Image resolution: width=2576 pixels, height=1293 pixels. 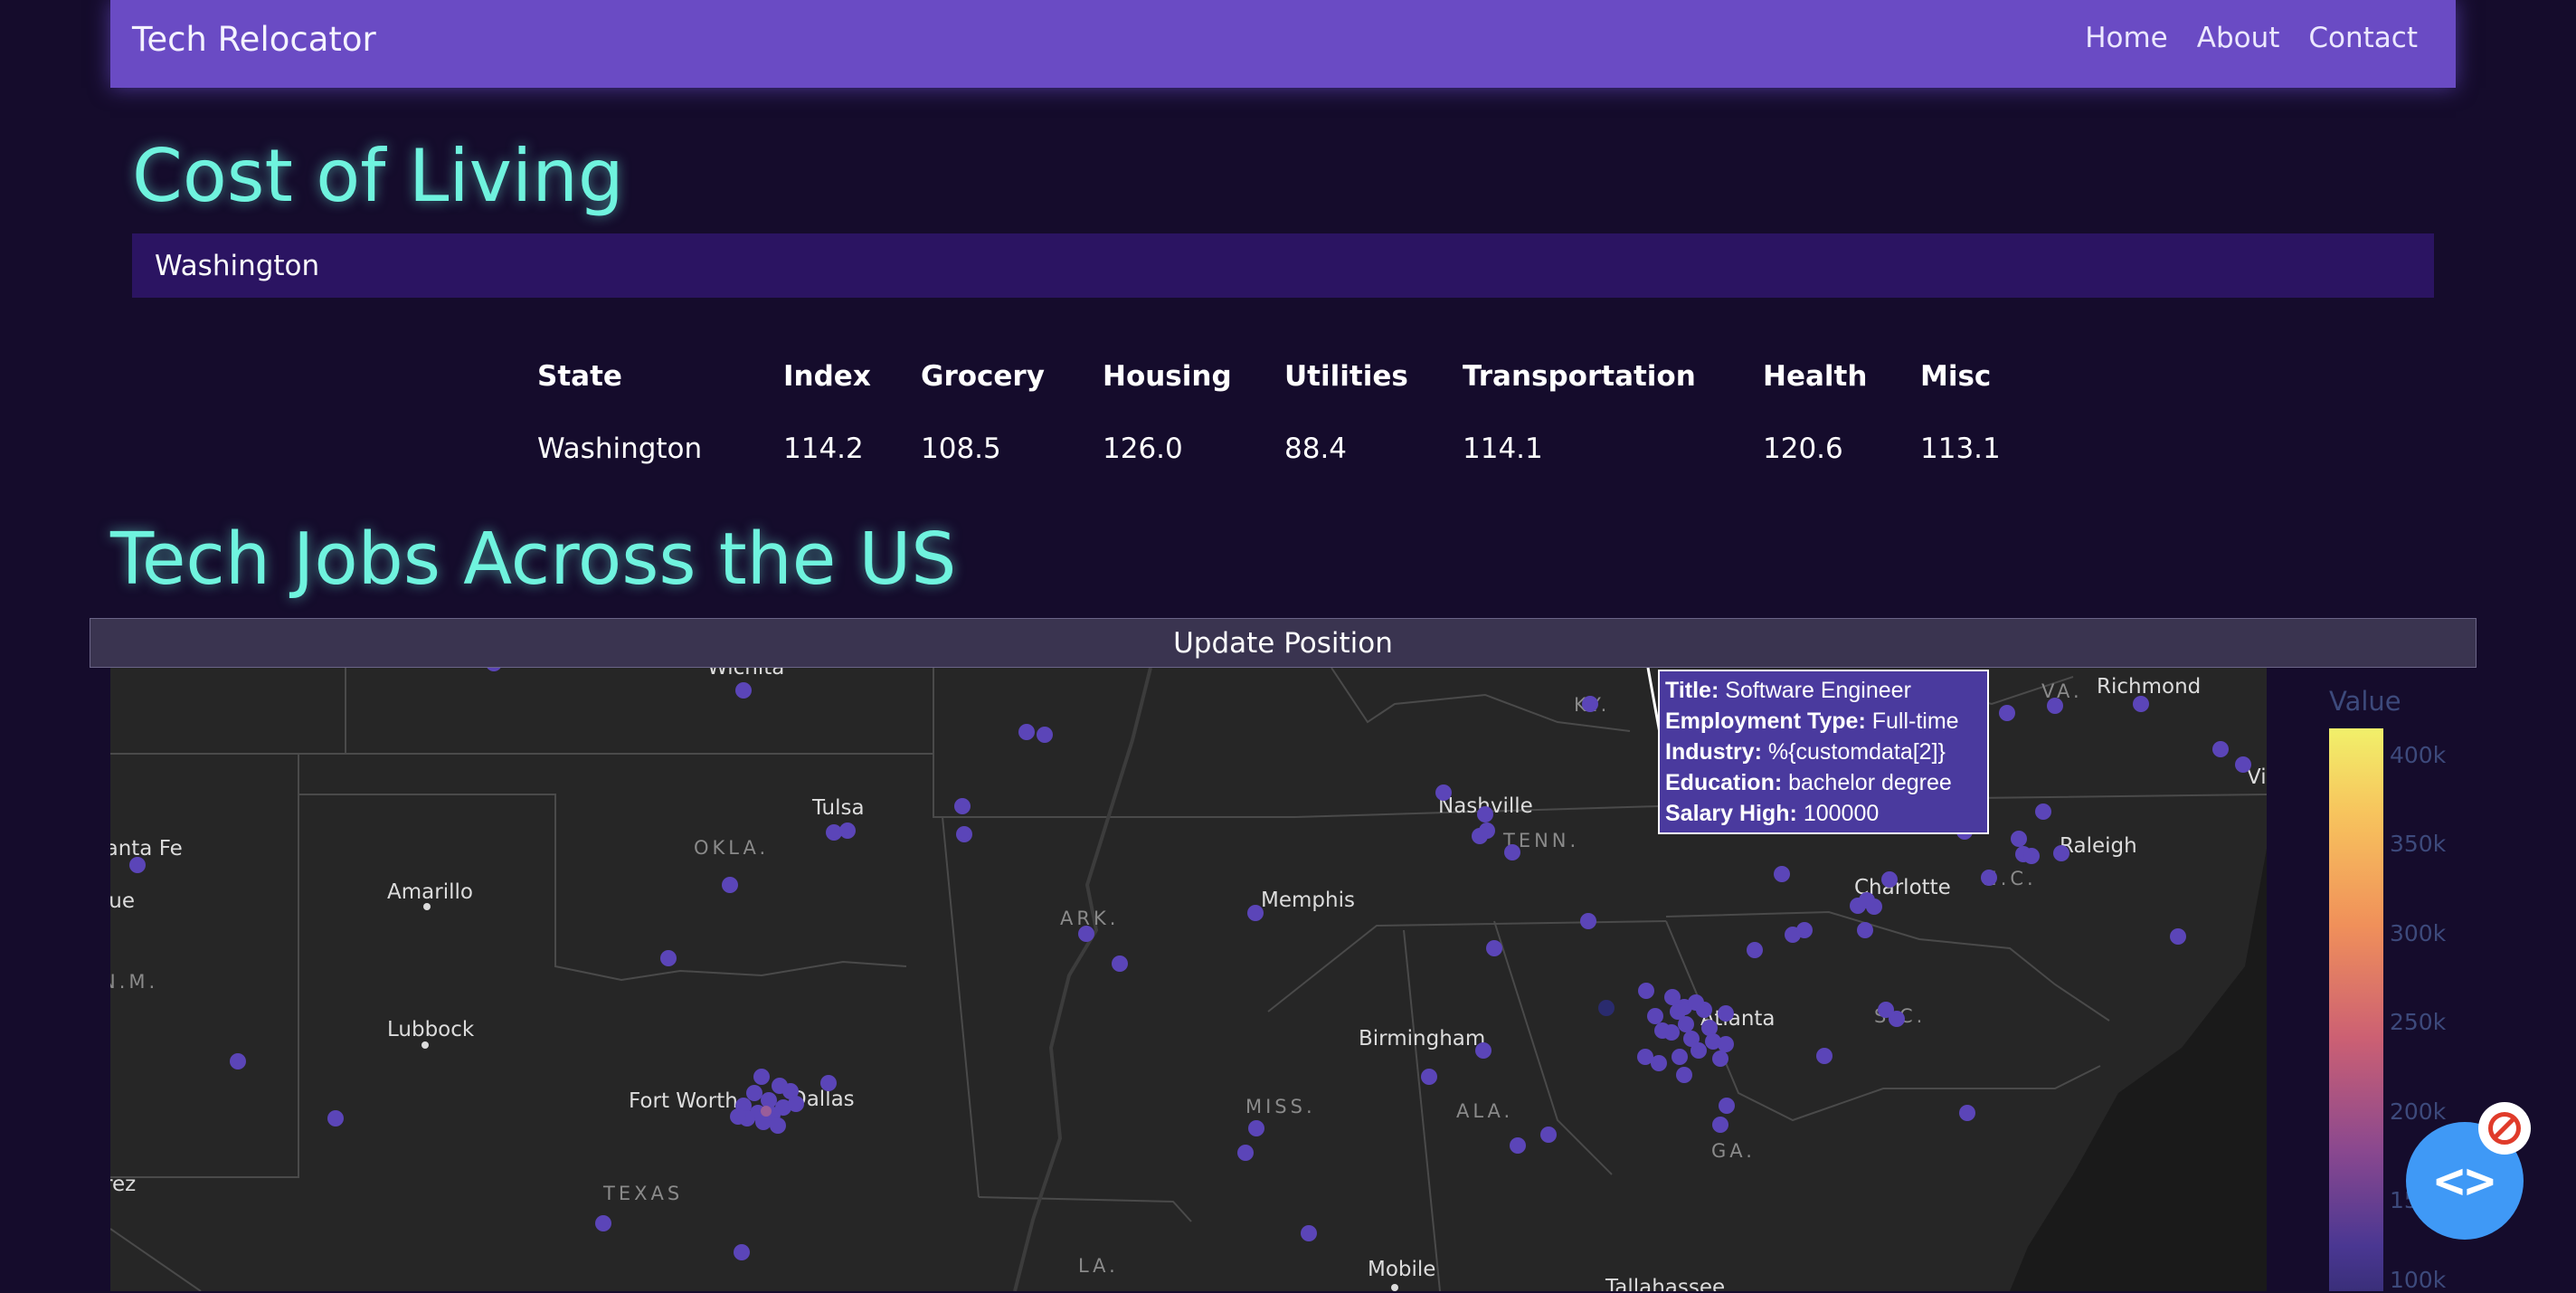 What do you see at coordinates (767, 1111) in the screenshot?
I see `job-marker-warm` at bounding box center [767, 1111].